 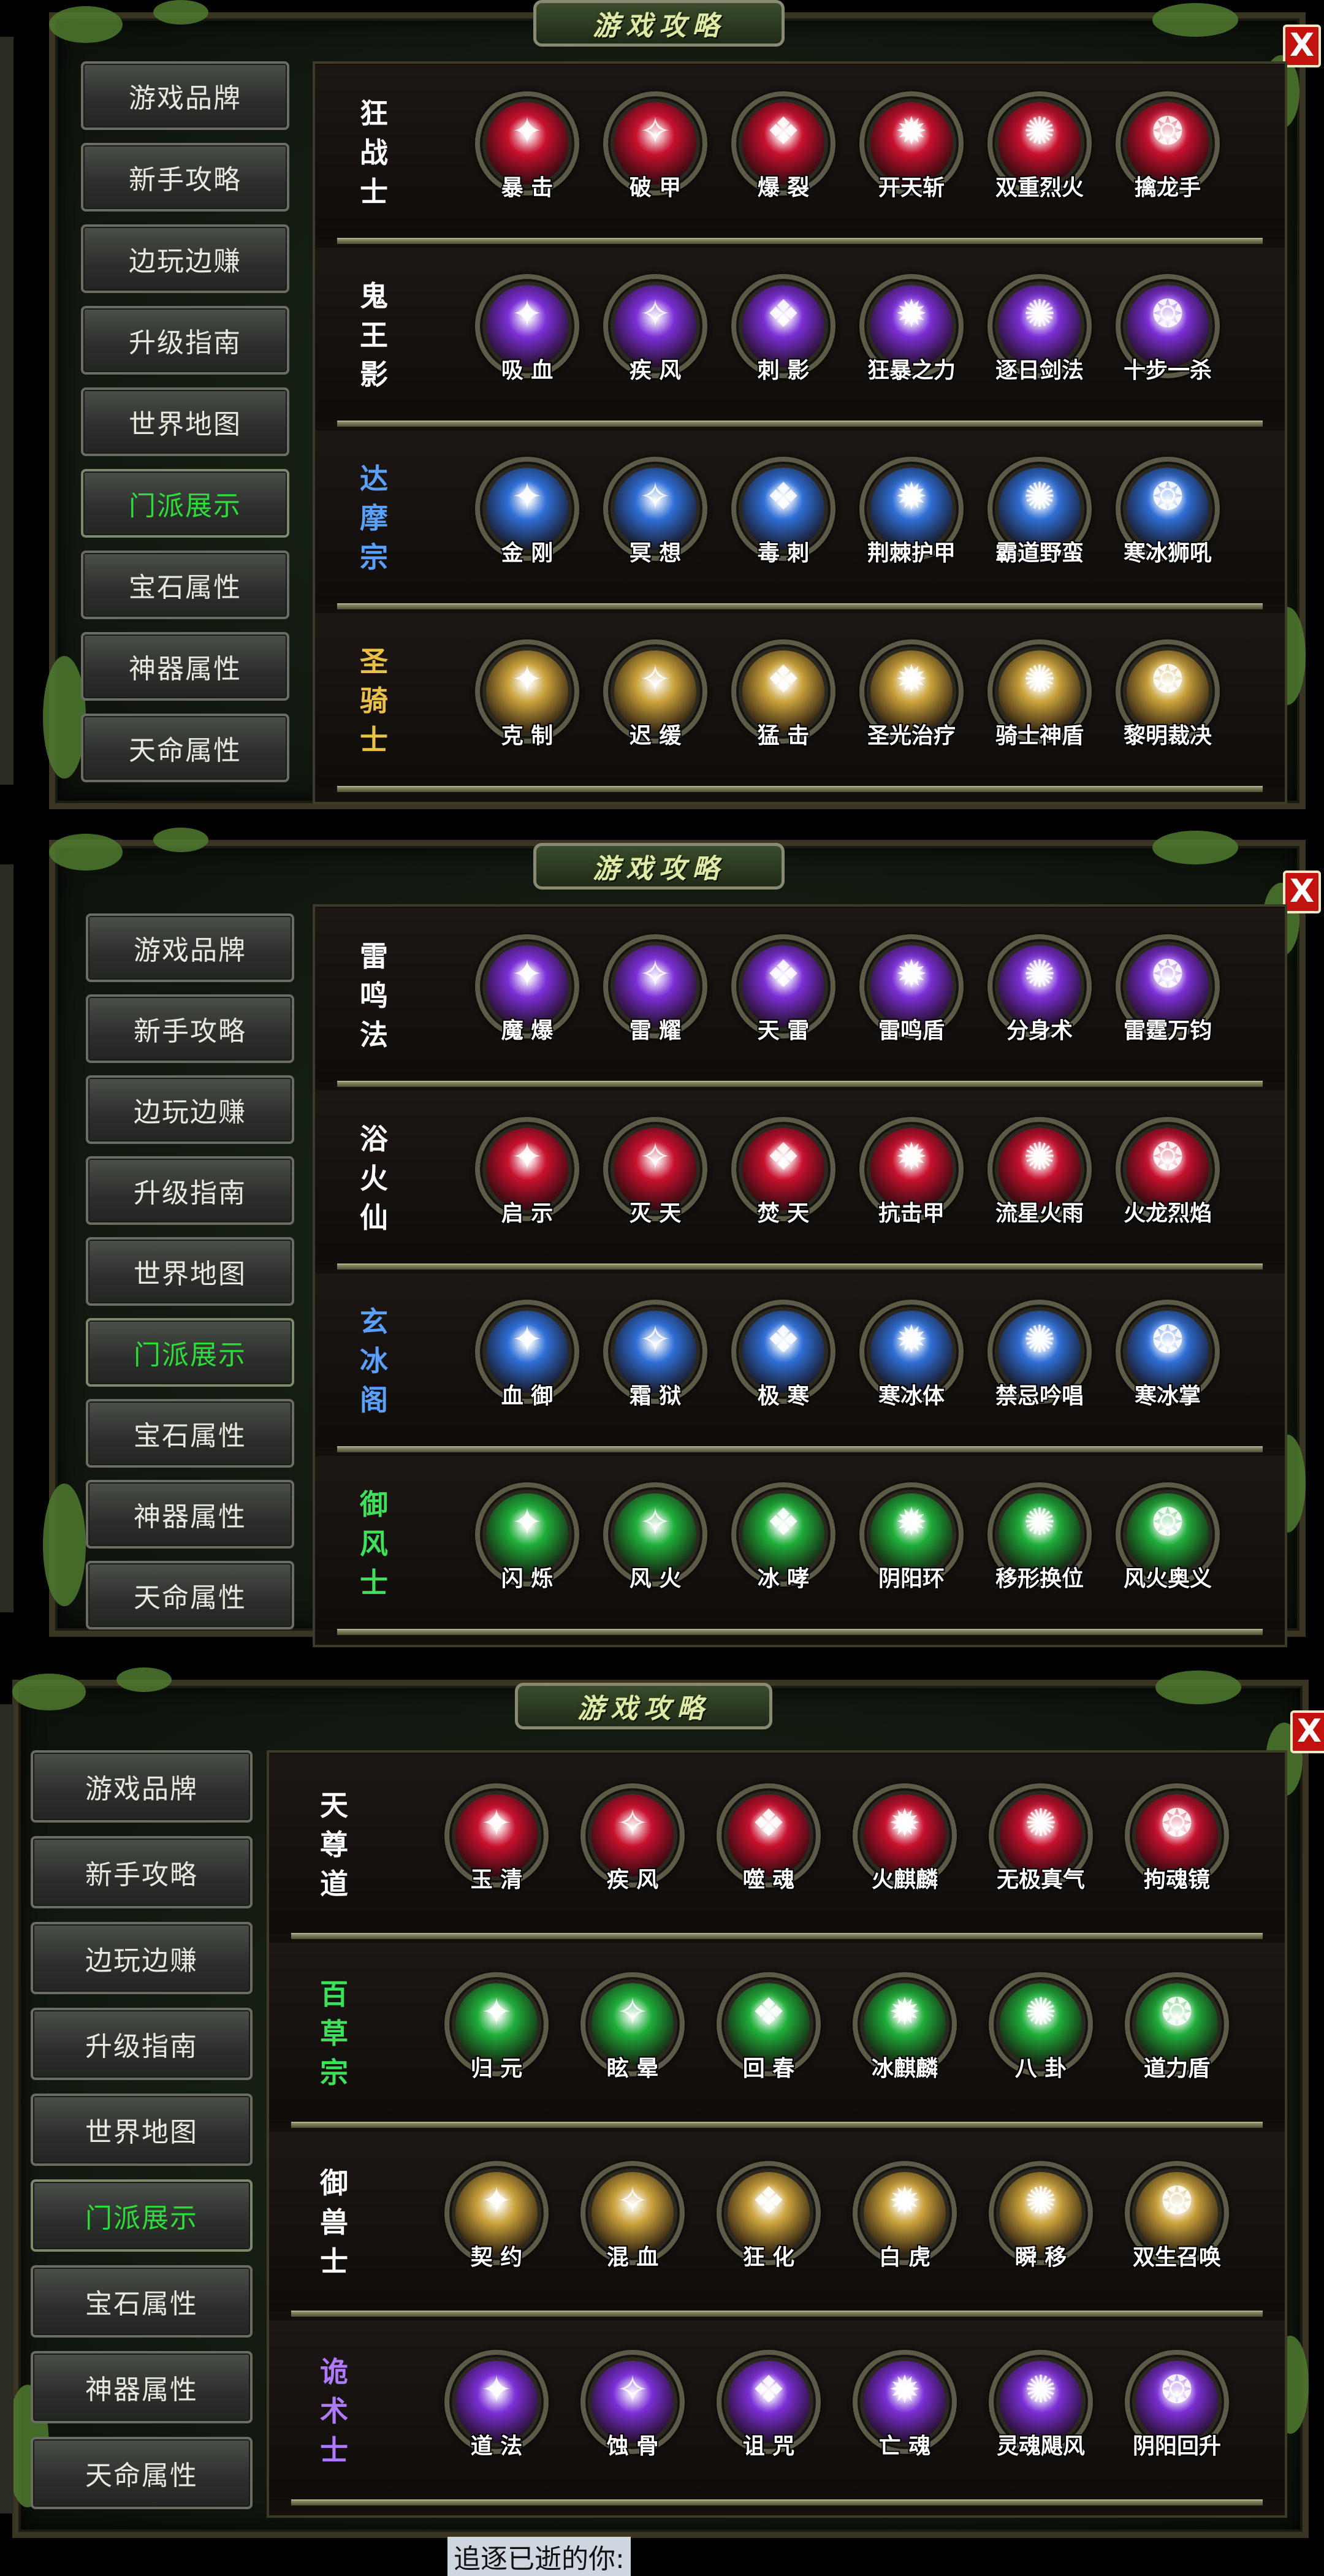 What do you see at coordinates (1177, 2030) in the screenshot?
I see `skill-icon: ❂ 道力盾` at bounding box center [1177, 2030].